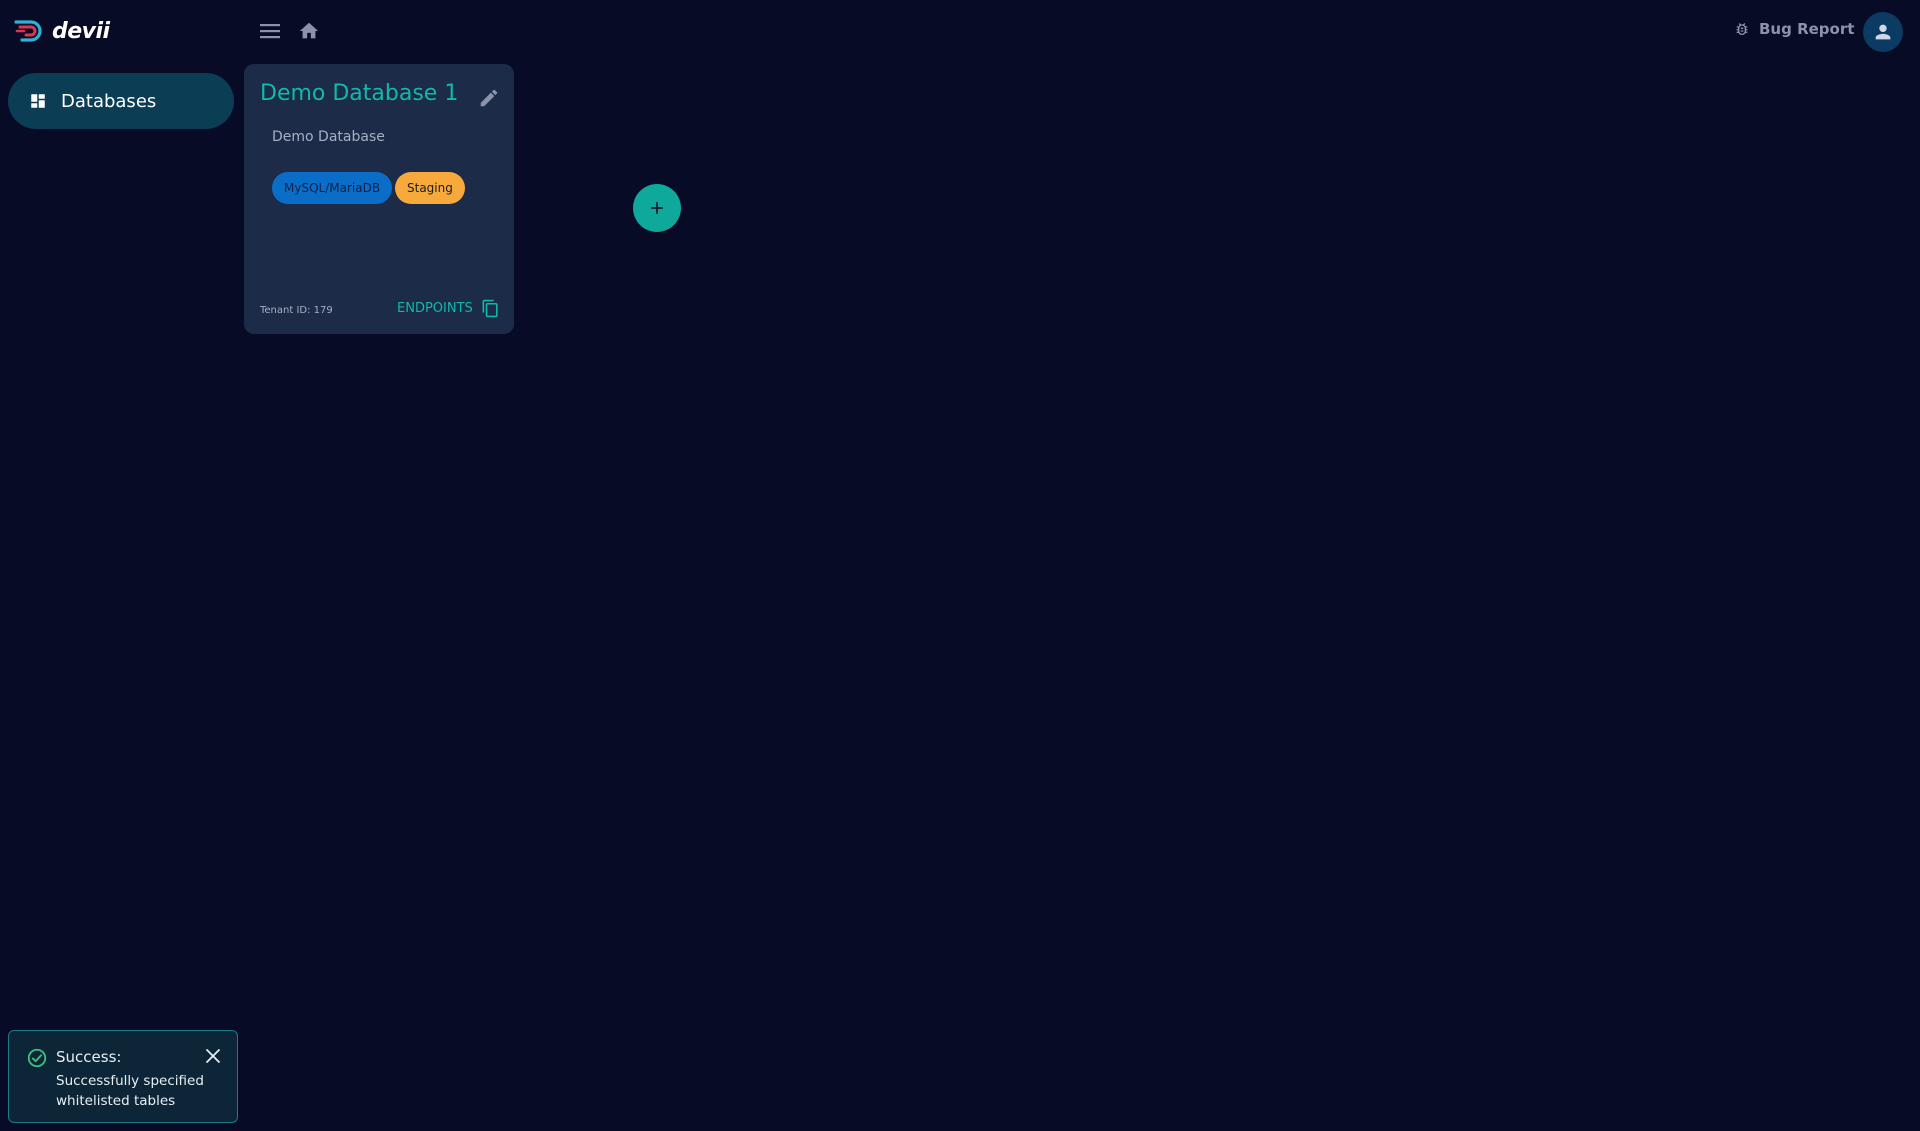  What do you see at coordinates (270, 31) in the screenshot?
I see `hamburger-menu-icon` at bounding box center [270, 31].